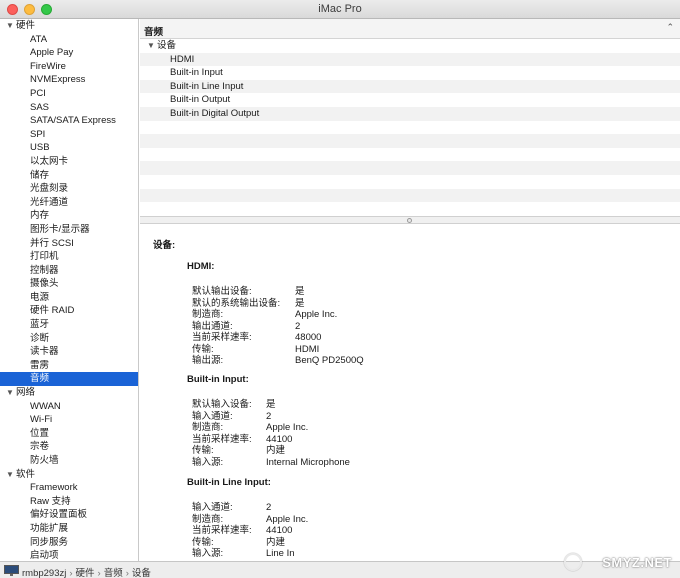  I want to click on sidebar-item: SAS, so click(69, 108).